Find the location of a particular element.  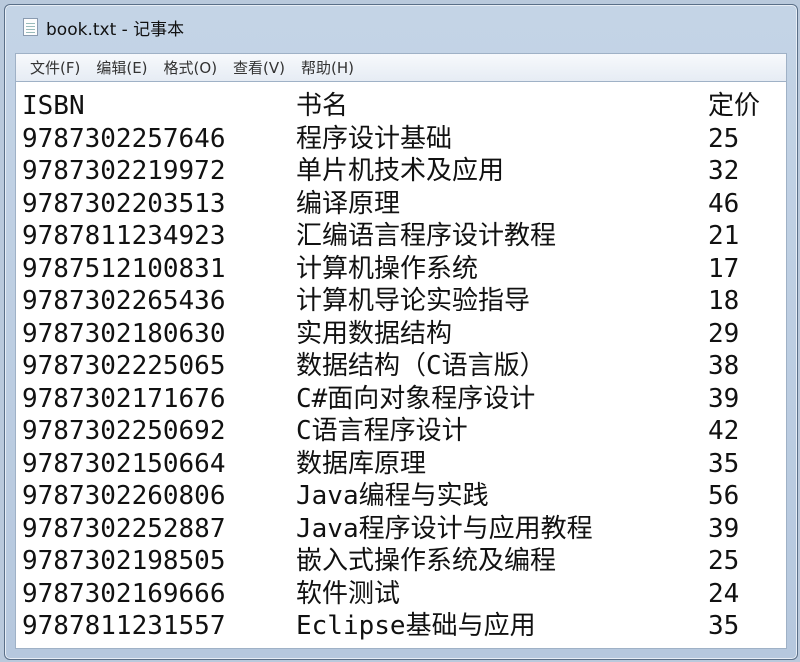

text-line: 9787302169666 软件测试 24 is located at coordinates (404, 594).